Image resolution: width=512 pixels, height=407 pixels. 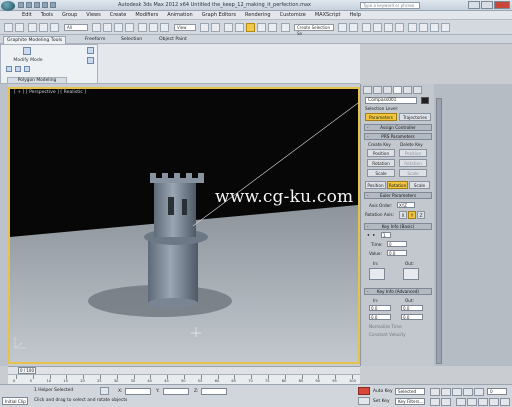 What do you see at coordinates (390, 5) in the screenshot?
I see `search-input: Type a keyword or phrase` at bounding box center [390, 5].